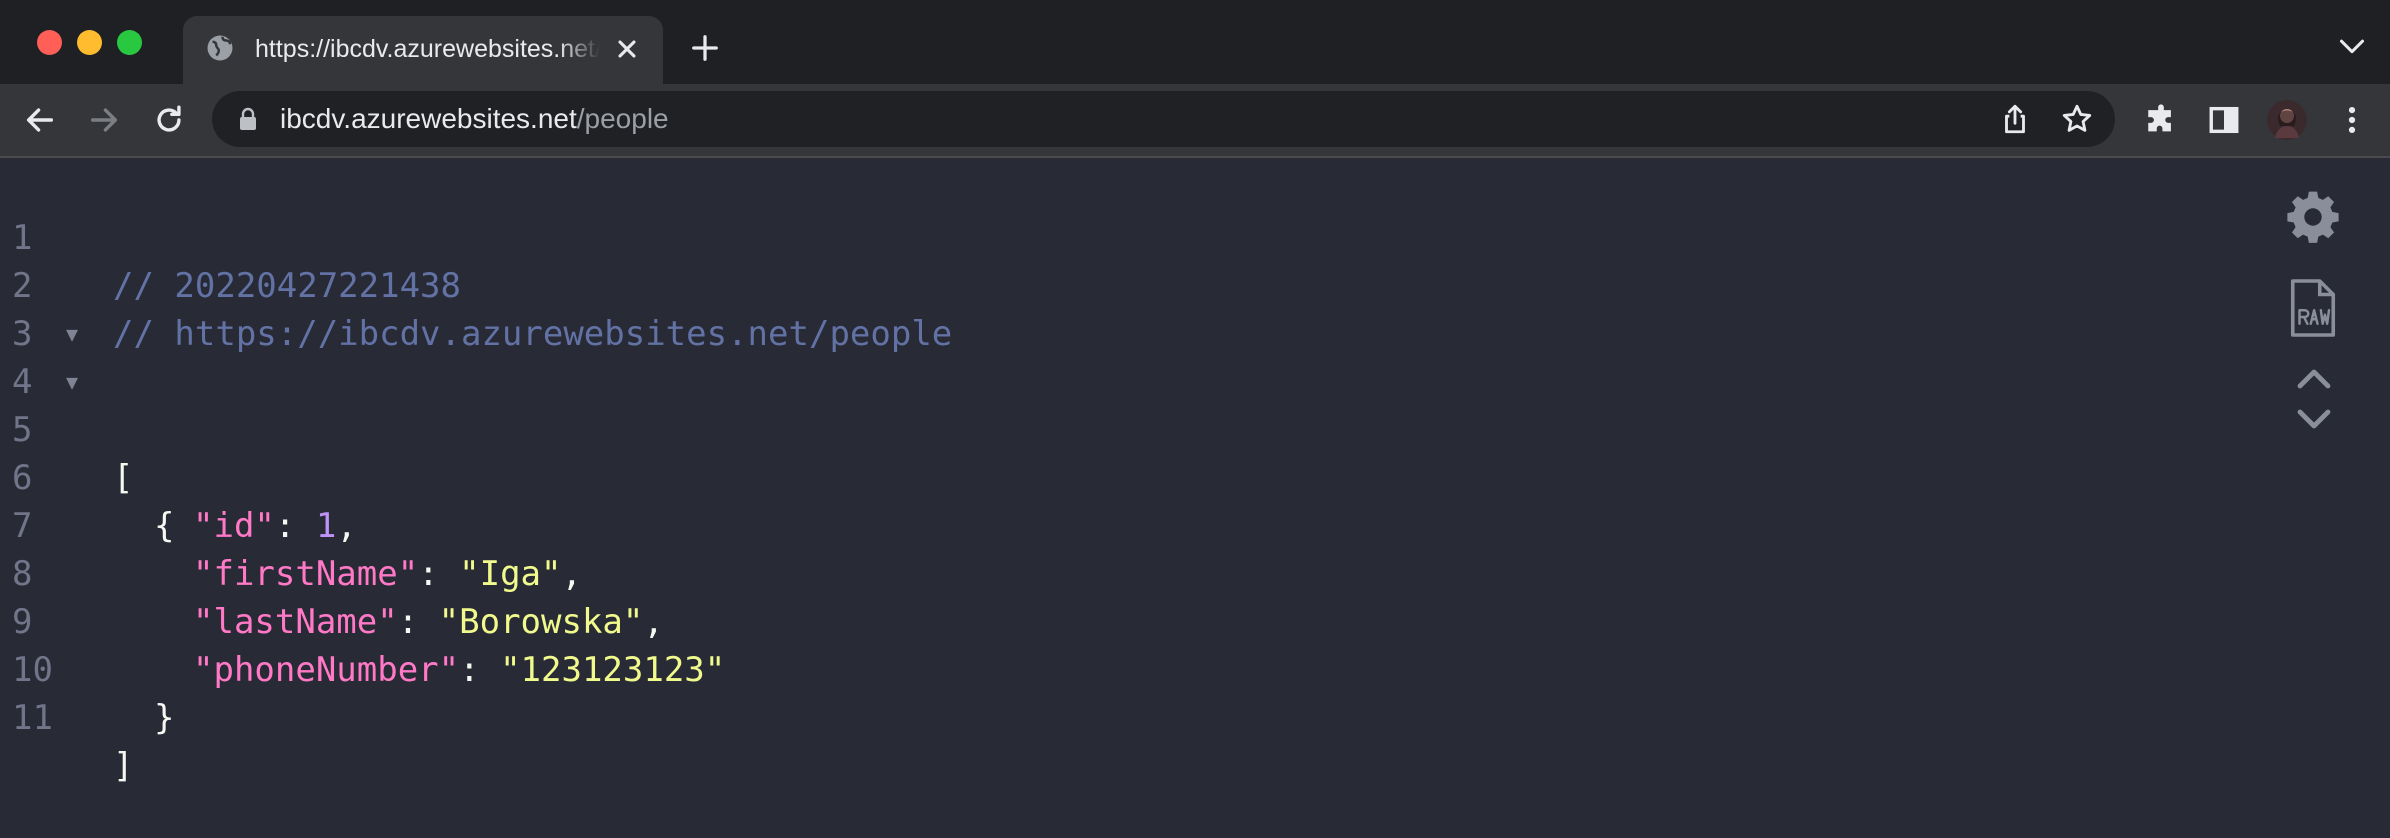 This screenshot has width=2390, height=838. I want to click on raw-file-icon, so click(2313, 308).